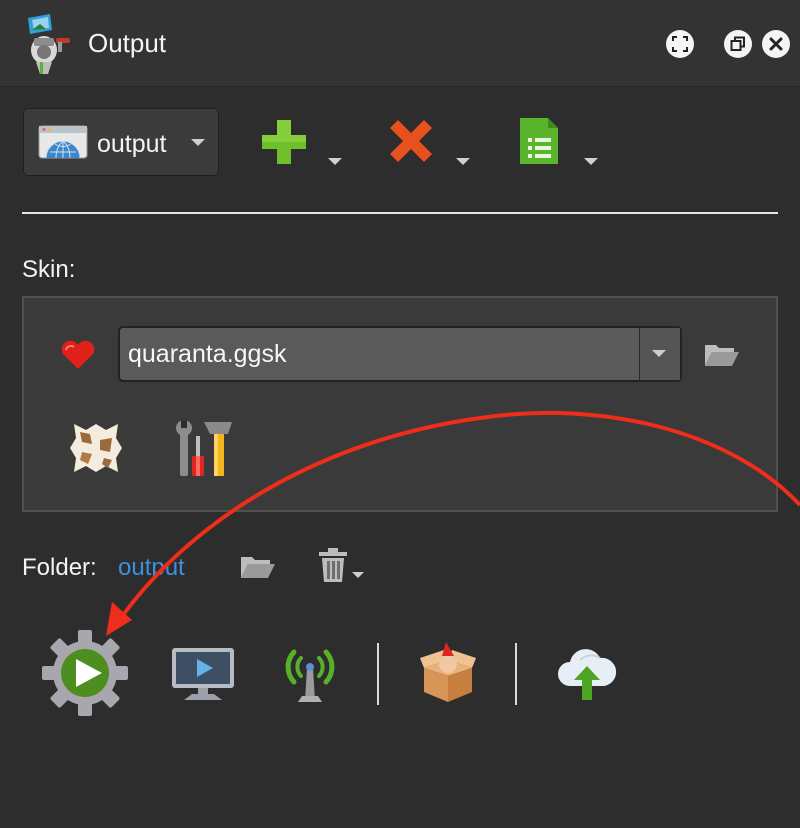 The height and width of the screenshot is (828, 800). I want to click on heart-icon, so click(78, 355).